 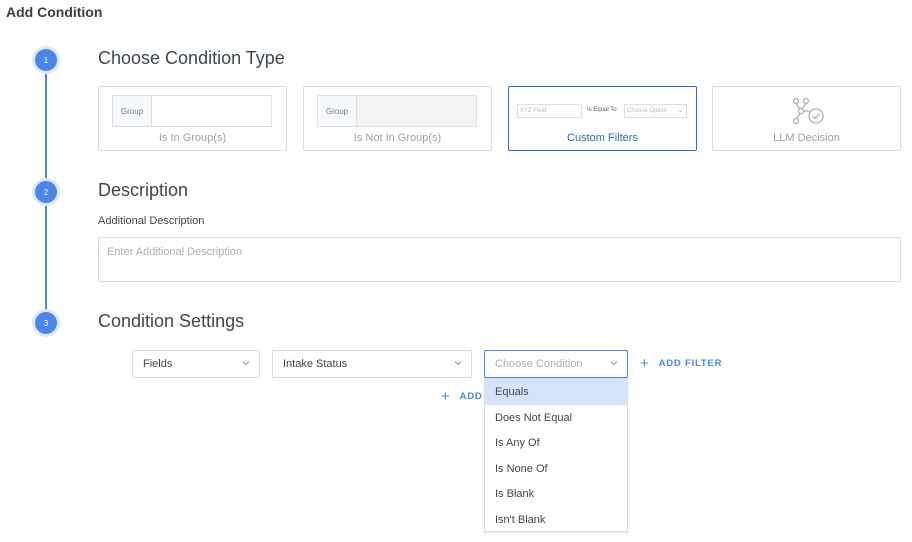 I want to click on add-filter-label: ADD FILTER, so click(x=690, y=363).